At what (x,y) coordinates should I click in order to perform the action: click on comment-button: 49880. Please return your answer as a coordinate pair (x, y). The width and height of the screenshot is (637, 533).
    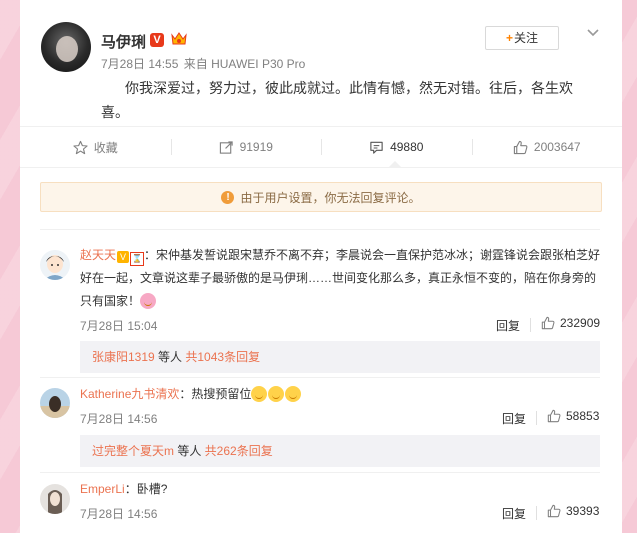
    Looking at the image, I should click on (396, 147).